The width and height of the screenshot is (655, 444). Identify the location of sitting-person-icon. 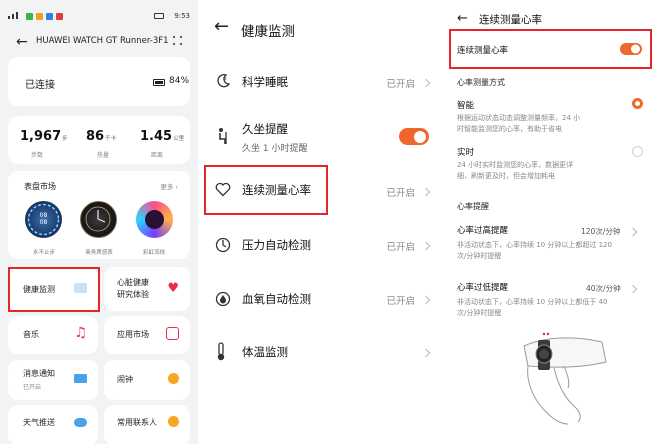
(223, 138).